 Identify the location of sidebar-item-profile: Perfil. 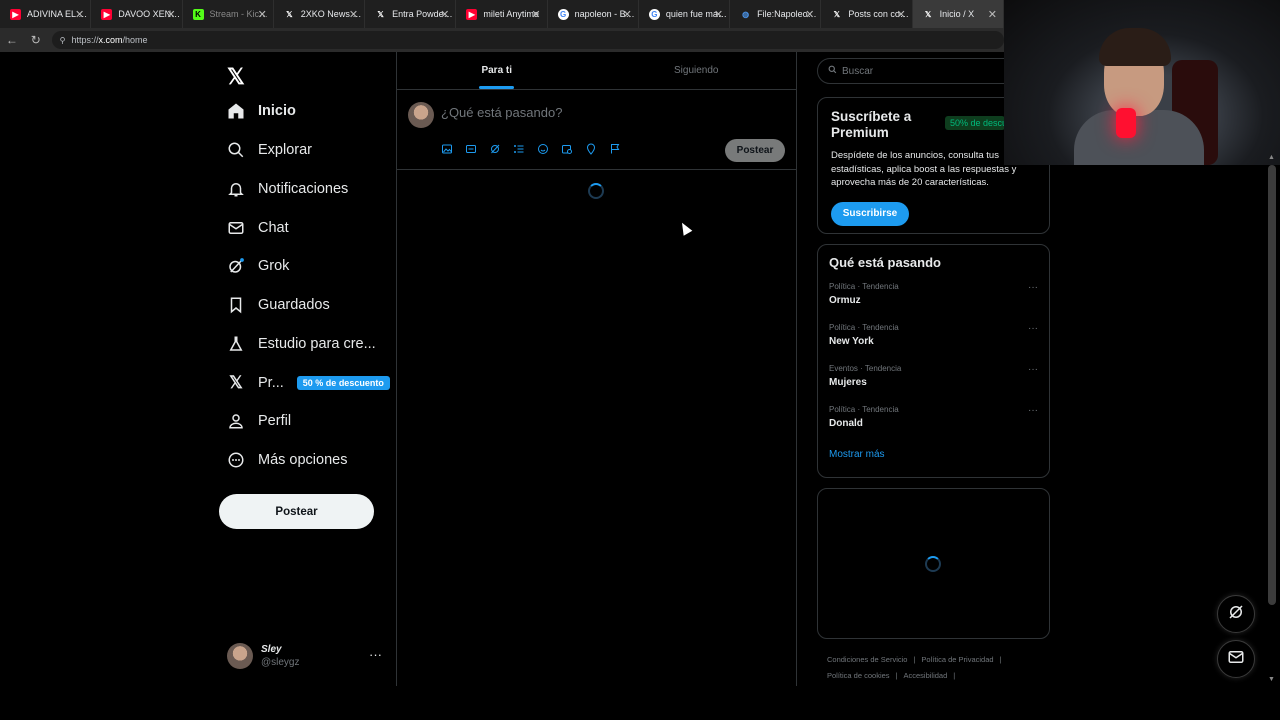
(259, 421).